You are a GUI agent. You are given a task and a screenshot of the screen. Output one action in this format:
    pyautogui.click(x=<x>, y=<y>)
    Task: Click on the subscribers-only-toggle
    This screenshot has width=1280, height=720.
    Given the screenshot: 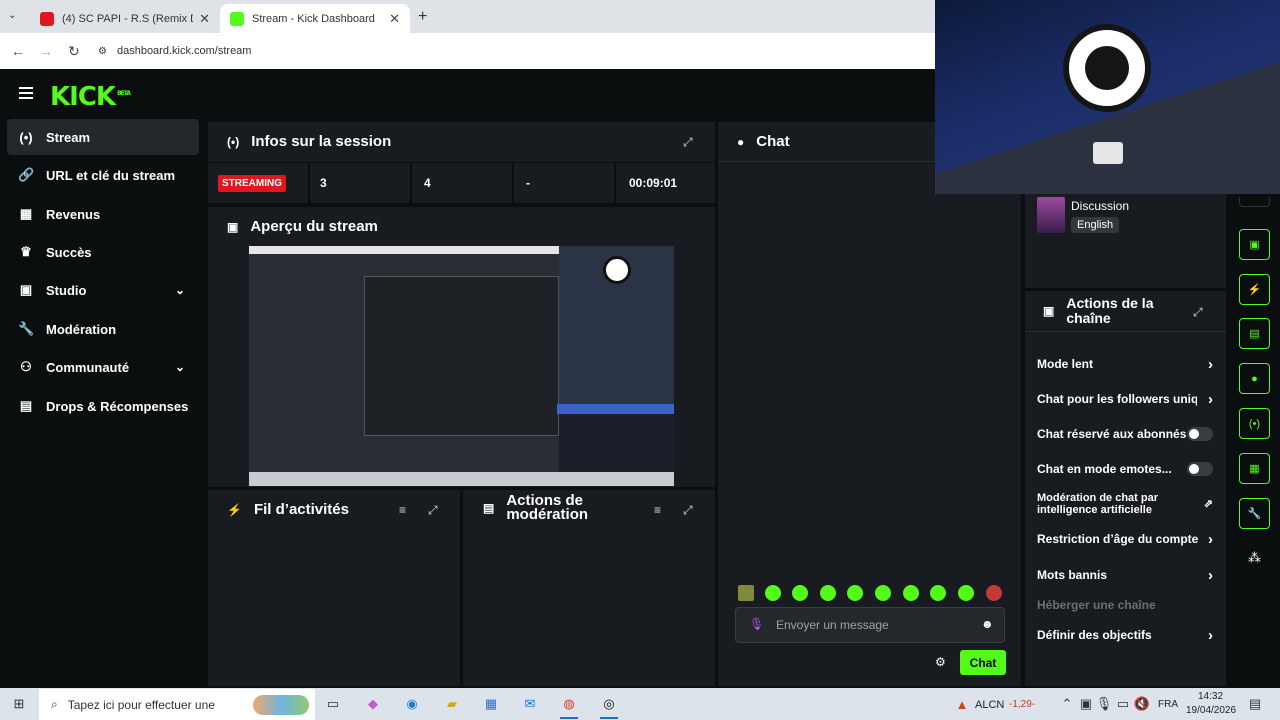 What is the action you would take?
    pyautogui.click(x=1200, y=434)
    